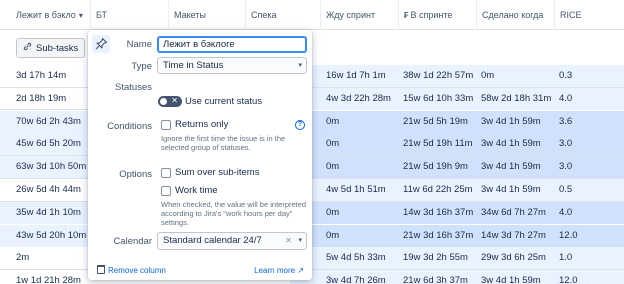 This screenshot has height=284, width=624. What do you see at coordinates (166, 191) in the screenshot?
I see `work-time-checkbox` at bounding box center [166, 191].